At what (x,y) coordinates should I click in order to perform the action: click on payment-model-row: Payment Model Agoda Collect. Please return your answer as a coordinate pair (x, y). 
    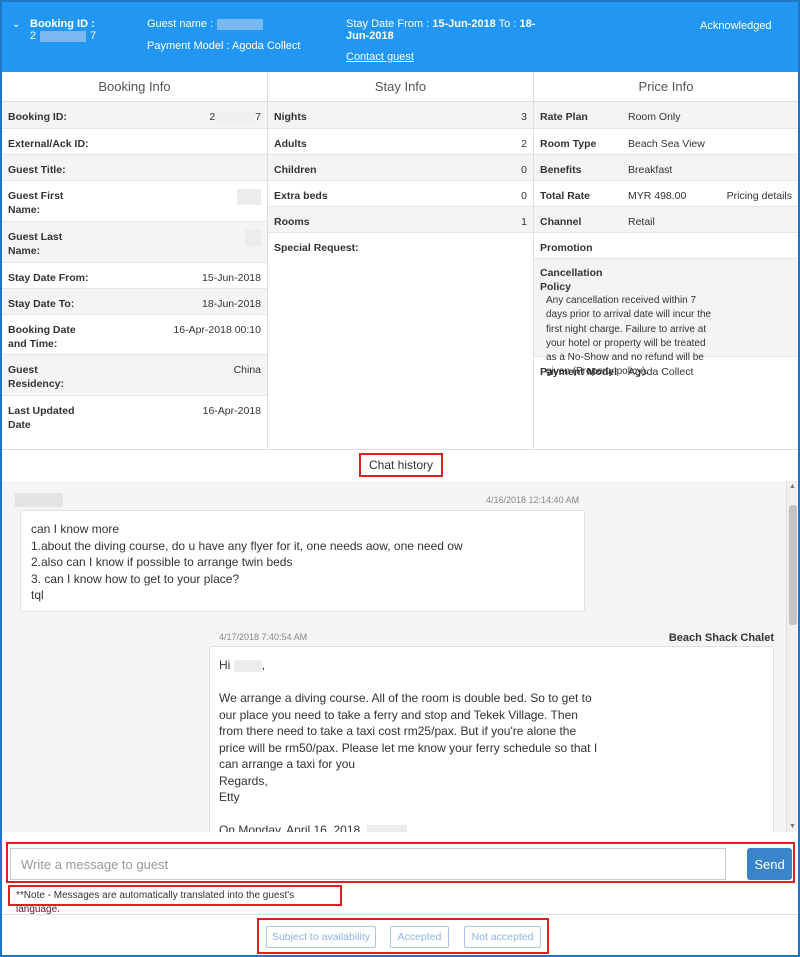
    Looking at the image, I should click on (617, 372).